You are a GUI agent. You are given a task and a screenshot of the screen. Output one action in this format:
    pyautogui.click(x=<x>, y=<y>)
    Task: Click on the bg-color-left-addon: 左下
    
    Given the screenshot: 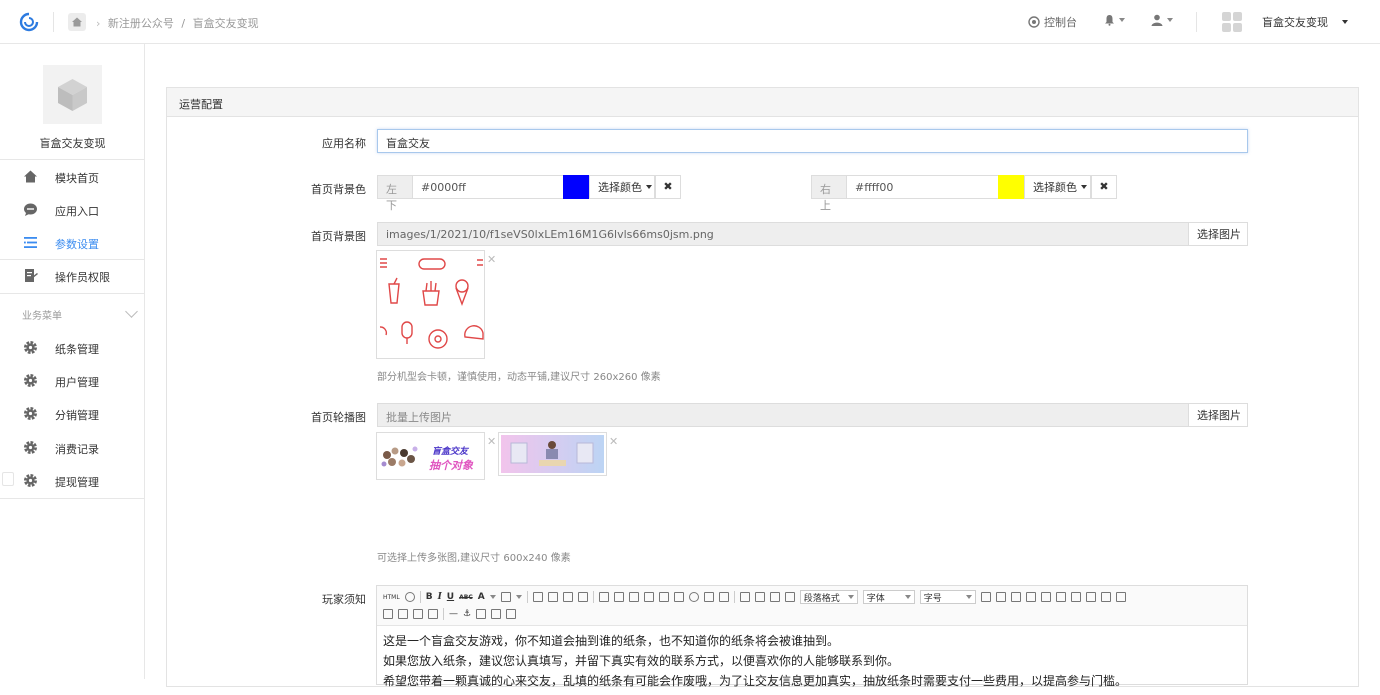 What is the action you would take?
    pyautogui.click(x=395, y=193)
    